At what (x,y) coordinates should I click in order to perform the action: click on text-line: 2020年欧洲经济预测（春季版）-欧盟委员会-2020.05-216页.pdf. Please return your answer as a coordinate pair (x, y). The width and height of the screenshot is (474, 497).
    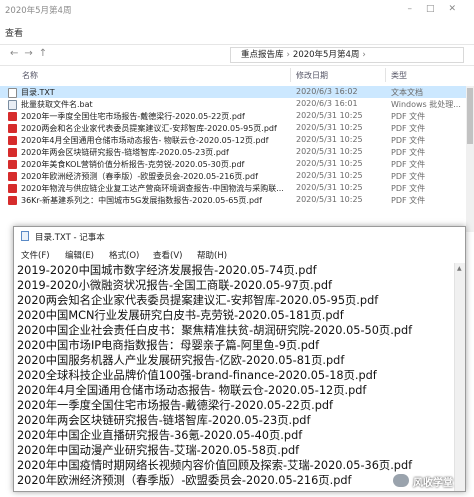
    Looking at the image, I should click on (184, 480).